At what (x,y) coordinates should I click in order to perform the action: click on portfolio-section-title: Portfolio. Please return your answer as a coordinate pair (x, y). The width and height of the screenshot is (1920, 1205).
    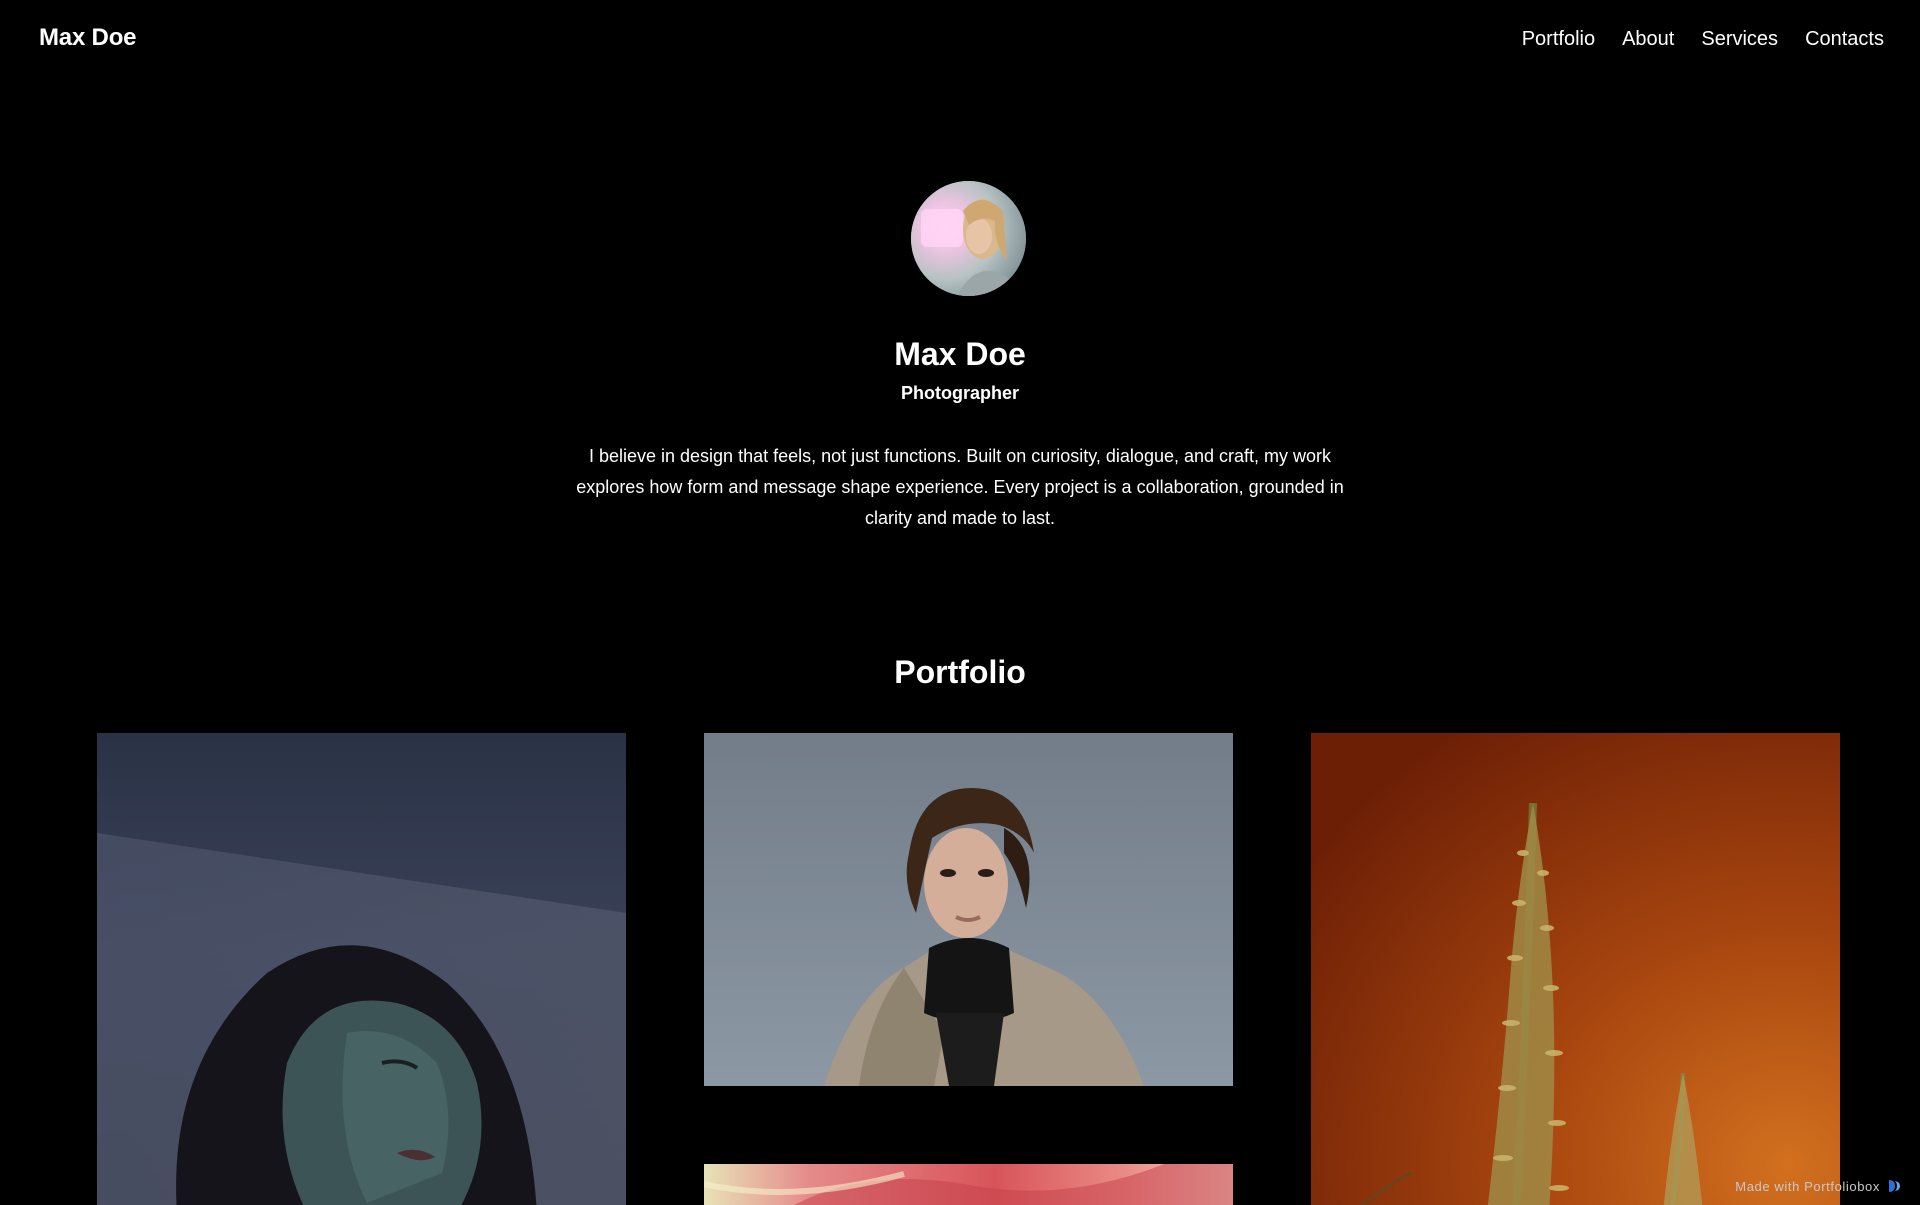
    Looking at the image, I should click on (960, 672).